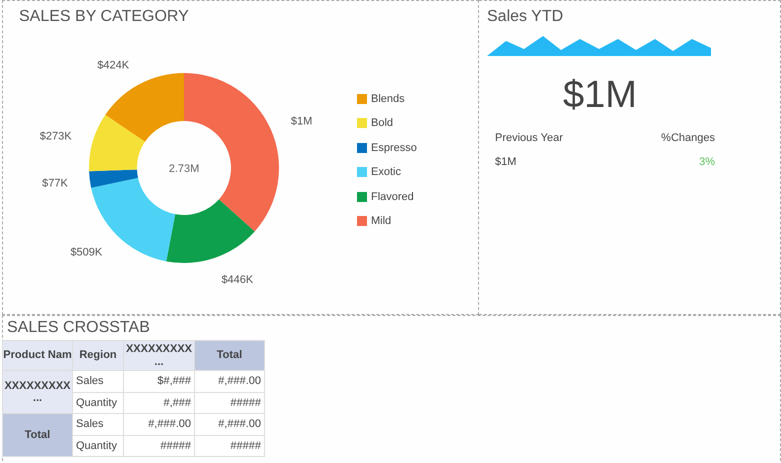 The image size is (781, 463). What do you see at coordinates (381, 221) in the screenshot?
I see `legend-label: Mild` at bounding box center [381, 221].